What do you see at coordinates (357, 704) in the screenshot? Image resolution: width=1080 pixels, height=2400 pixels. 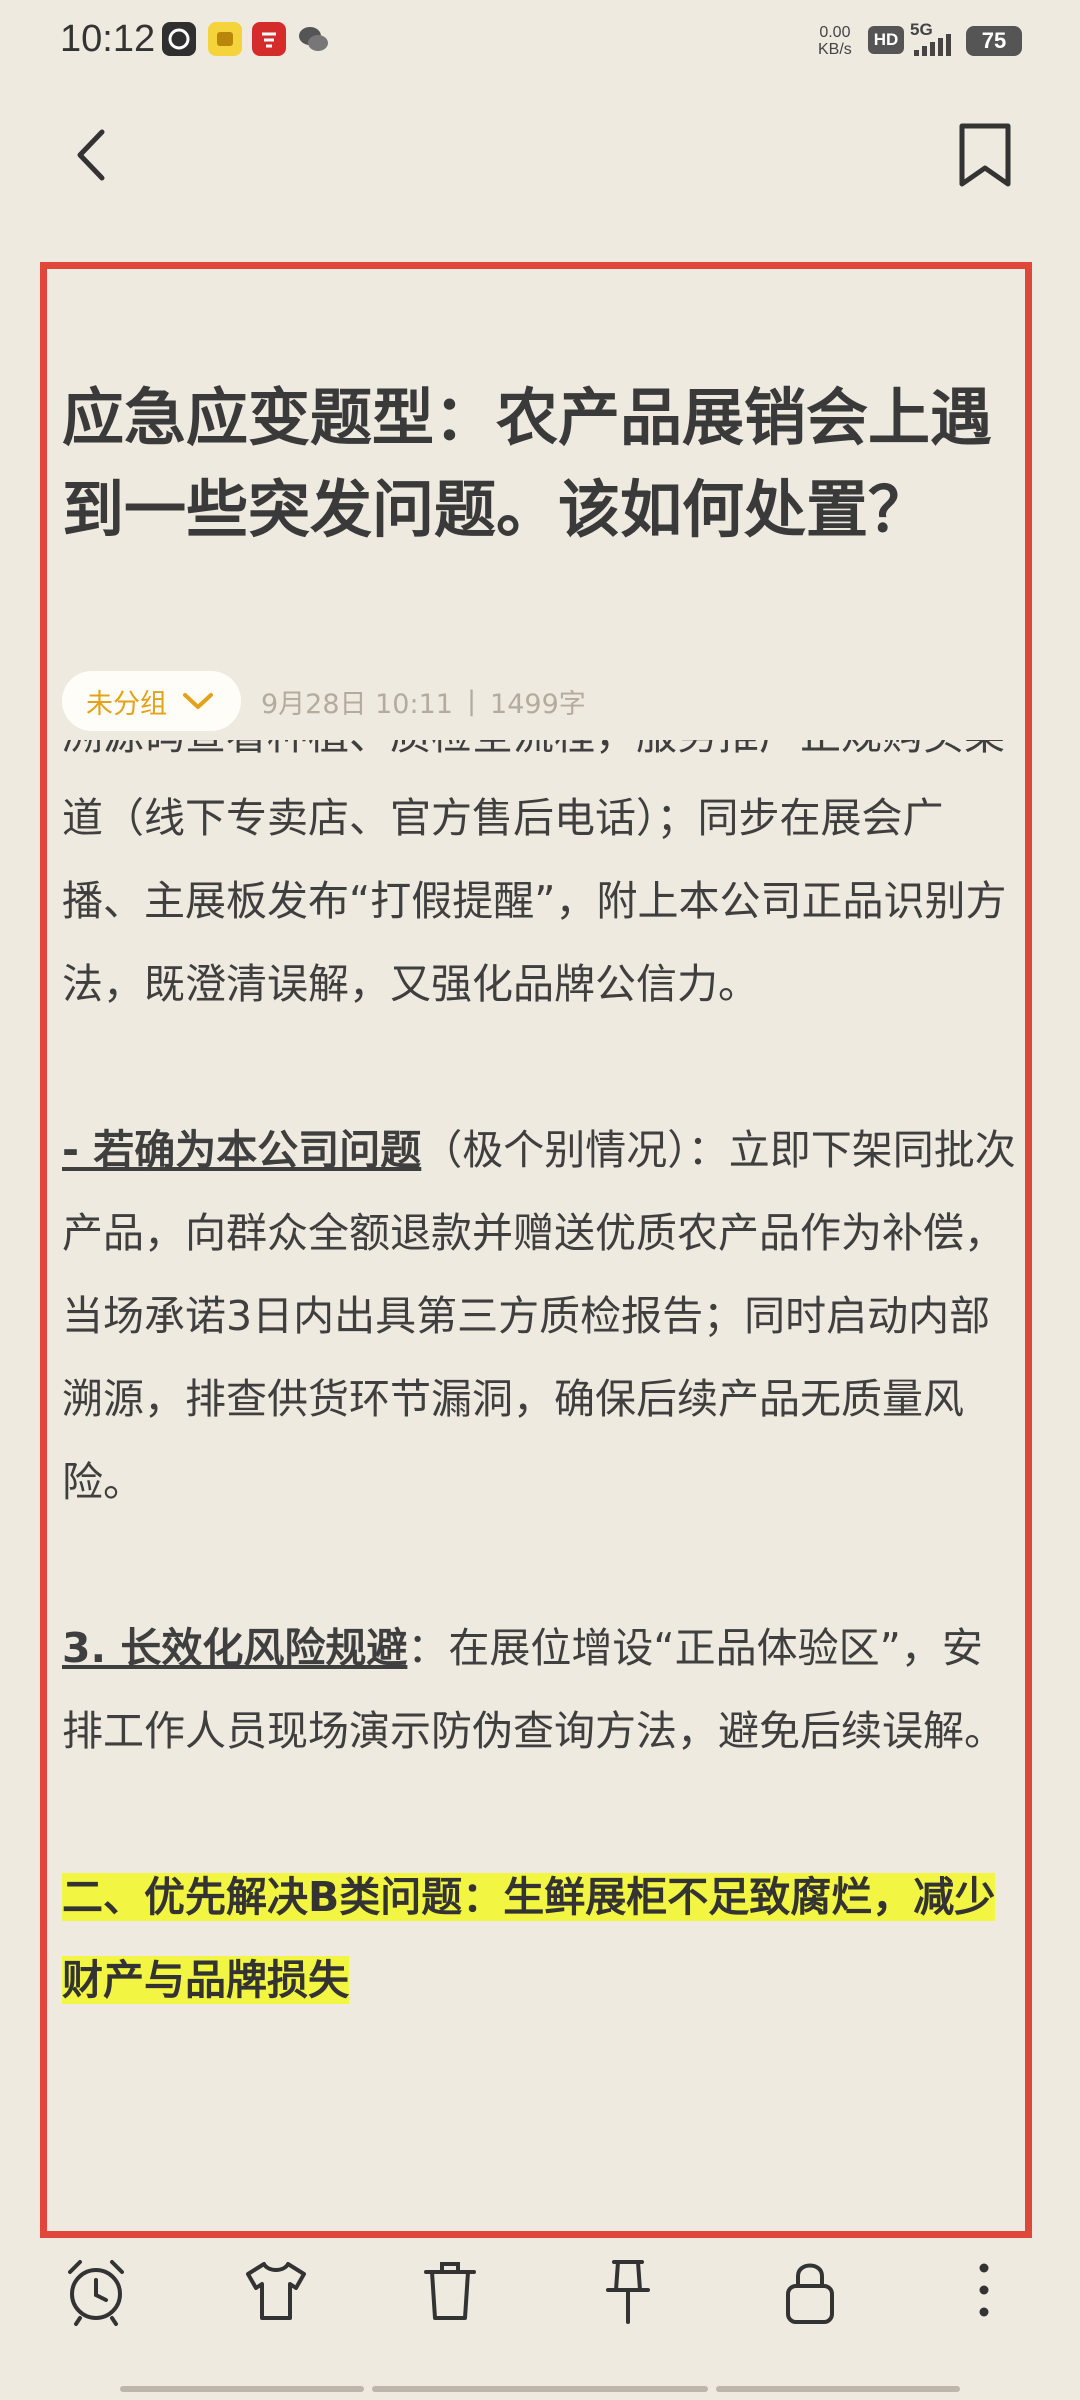 I see `note-date: 9月28日 10:11` at bounding box center [357, 704].